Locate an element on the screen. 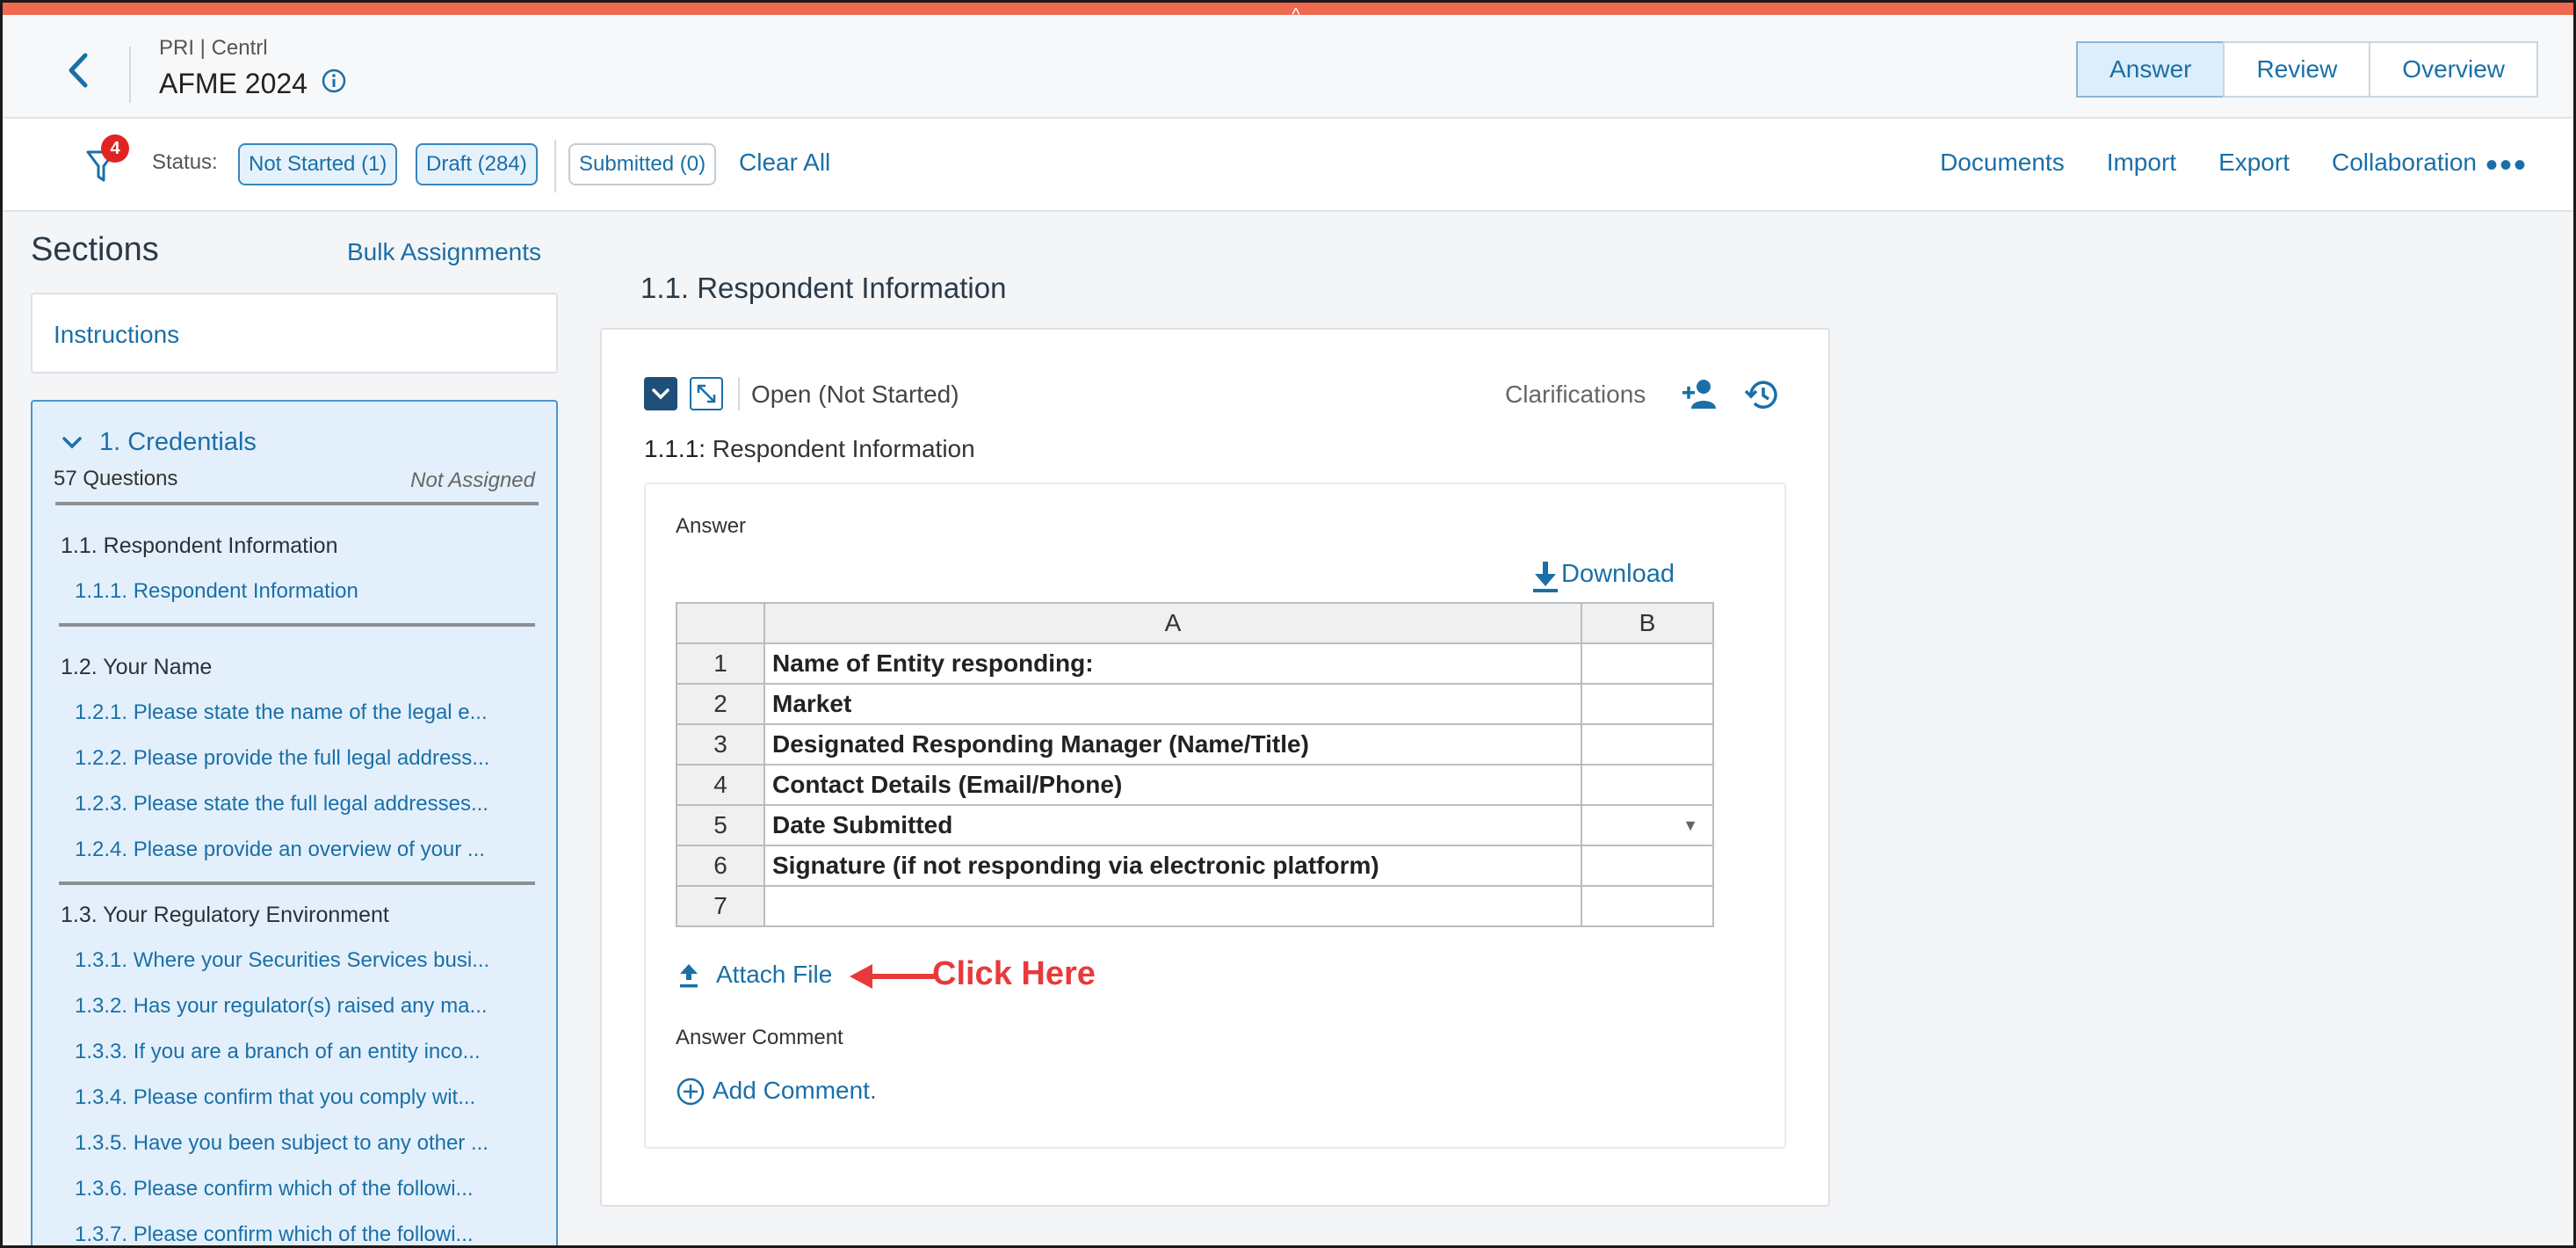 This screenshot has height=1248, width=2576. toolbar-links: Documents Import Export Collaboration is located at coordinates (2187, 163).